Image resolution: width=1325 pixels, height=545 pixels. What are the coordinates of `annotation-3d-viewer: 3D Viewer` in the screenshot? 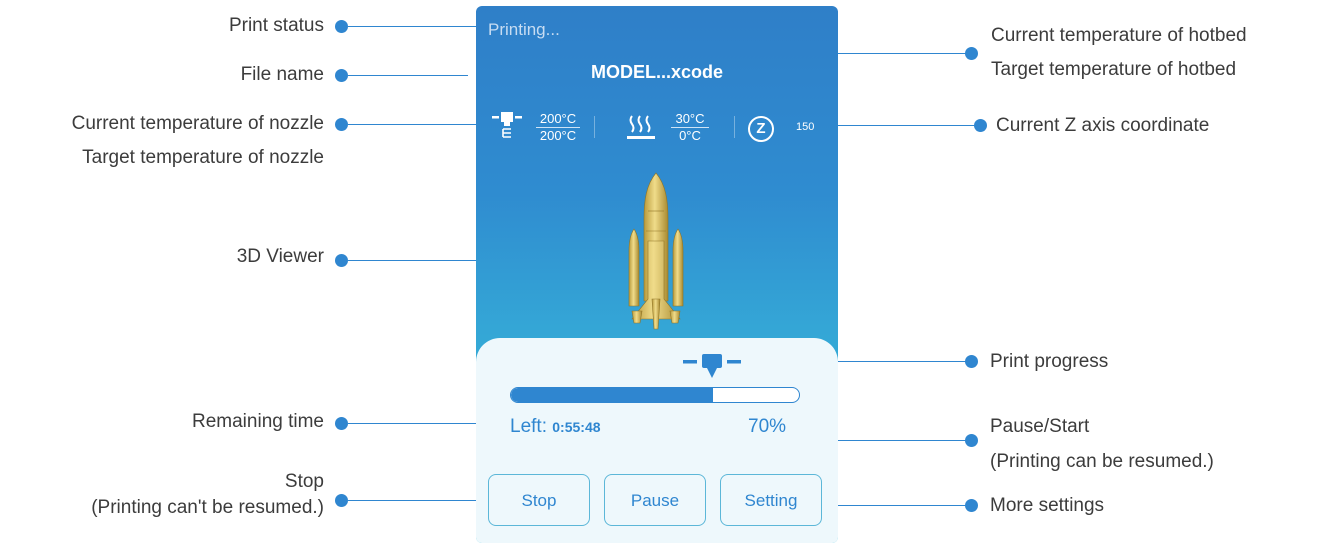 It's located at (280, 256).